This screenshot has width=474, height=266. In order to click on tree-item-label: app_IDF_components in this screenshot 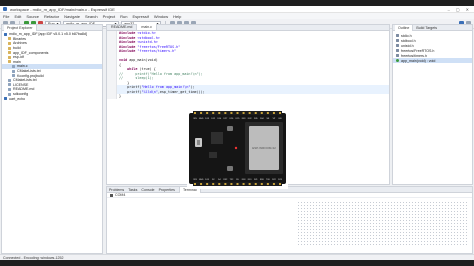, I will do `click(31, 52)`.